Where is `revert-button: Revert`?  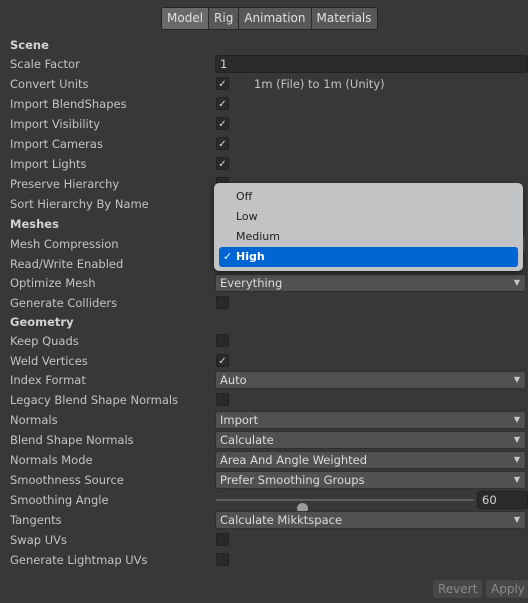
revert-button: Revert is located at coordinates (458, 589).